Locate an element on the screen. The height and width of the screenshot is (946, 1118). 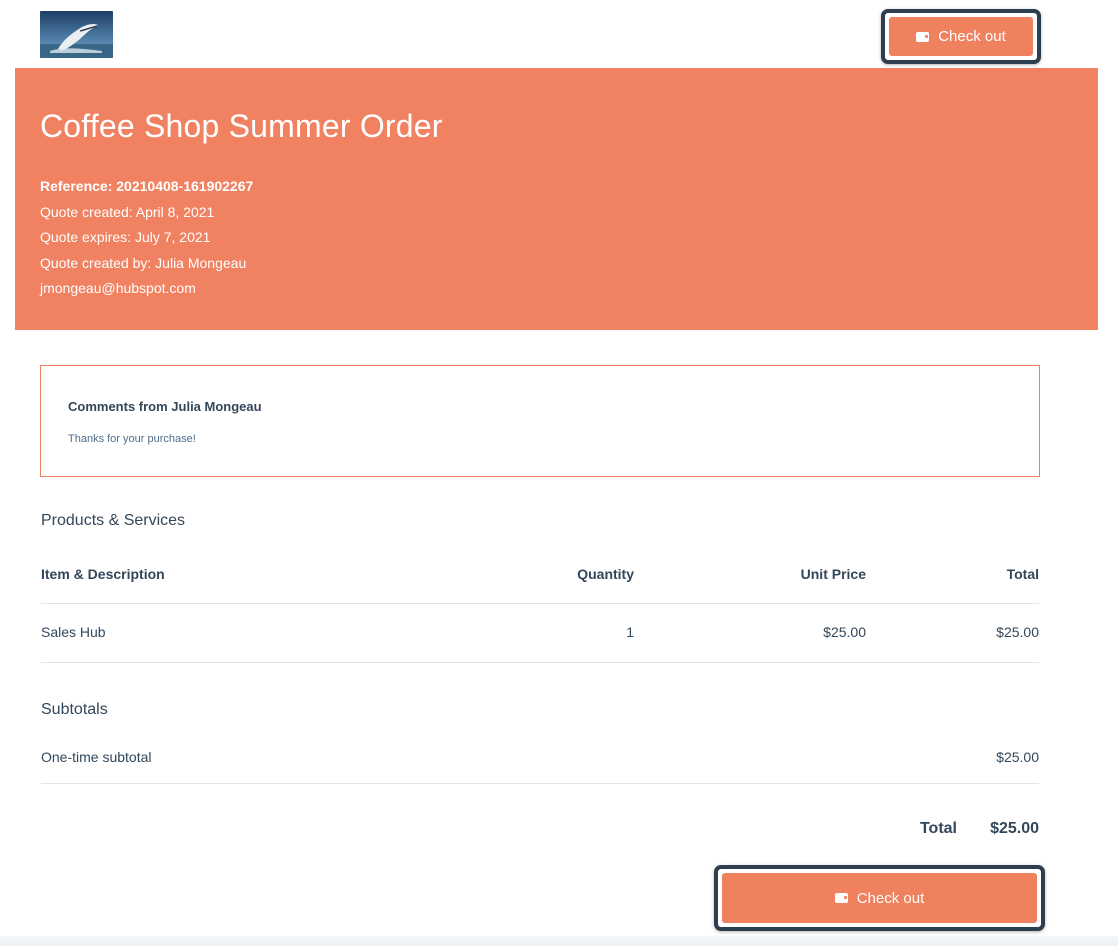
checkout-button-bottom-outline: Check out is located at coordinates (879, 898).